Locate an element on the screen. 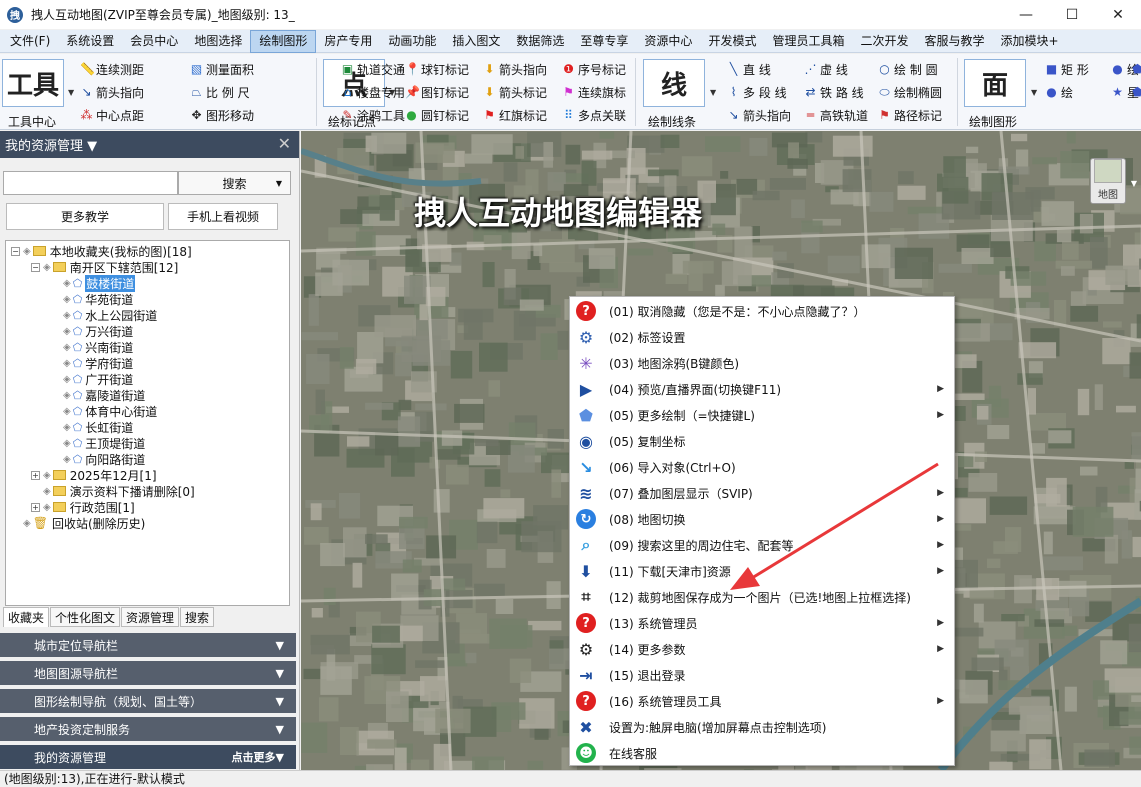 Image resolution: width=1141 pixels, height=787 pixels. nav-bar: 地图图源导航栏 ▼ is located at coordinates (148, 673).